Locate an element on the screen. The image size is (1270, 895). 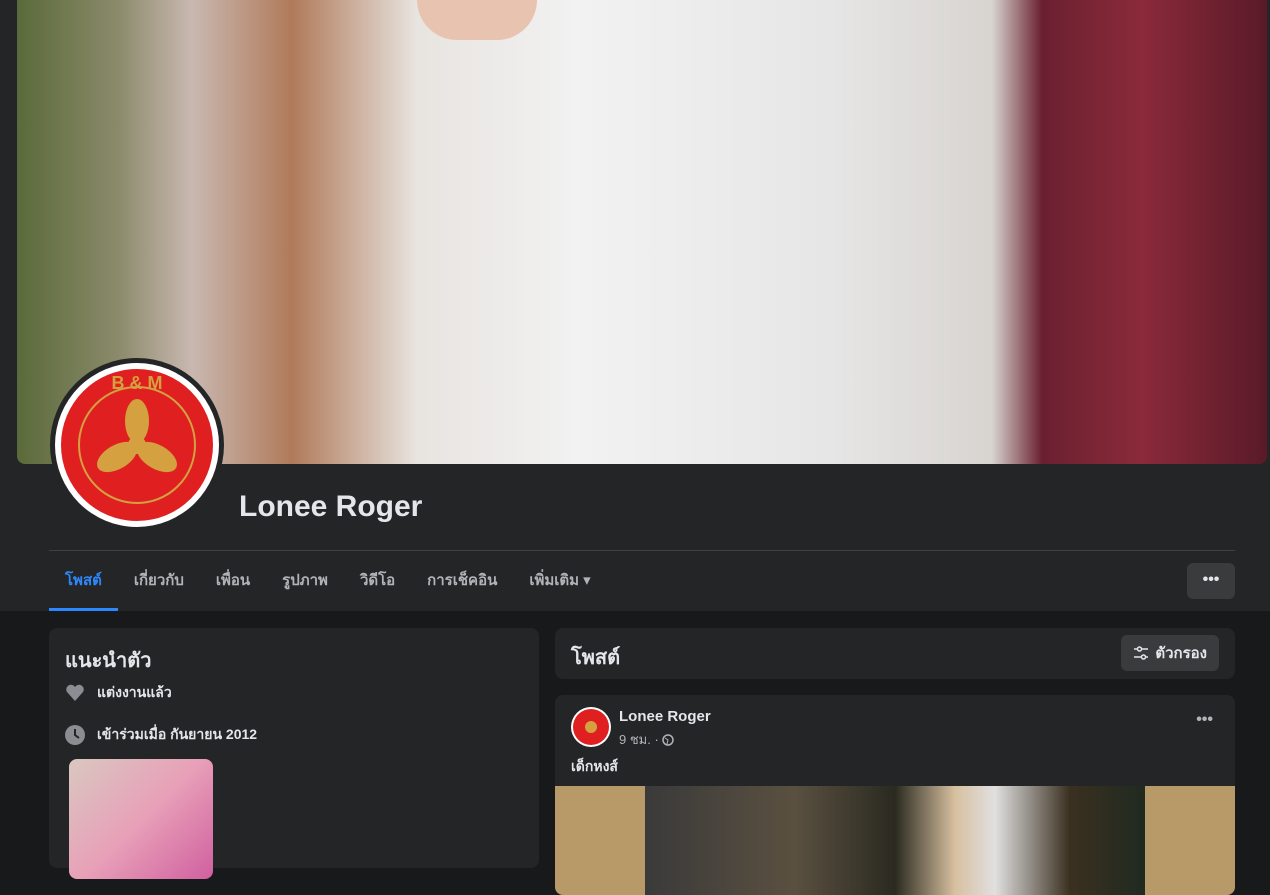
svg-text: B & M is located at coordinates (137, 383).